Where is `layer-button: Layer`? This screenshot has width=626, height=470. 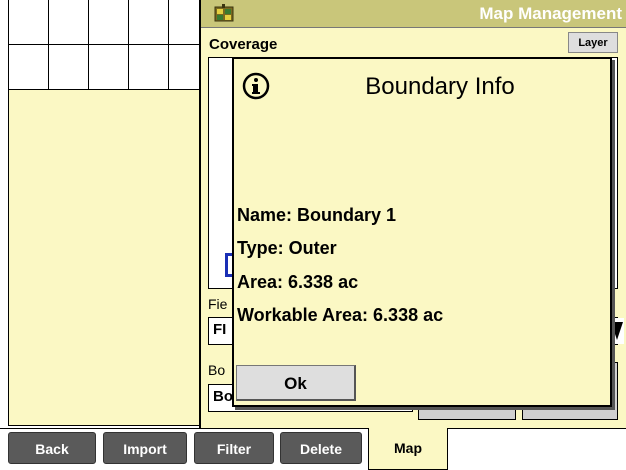
layer-button: Layer is located at coordinates (593, 42).